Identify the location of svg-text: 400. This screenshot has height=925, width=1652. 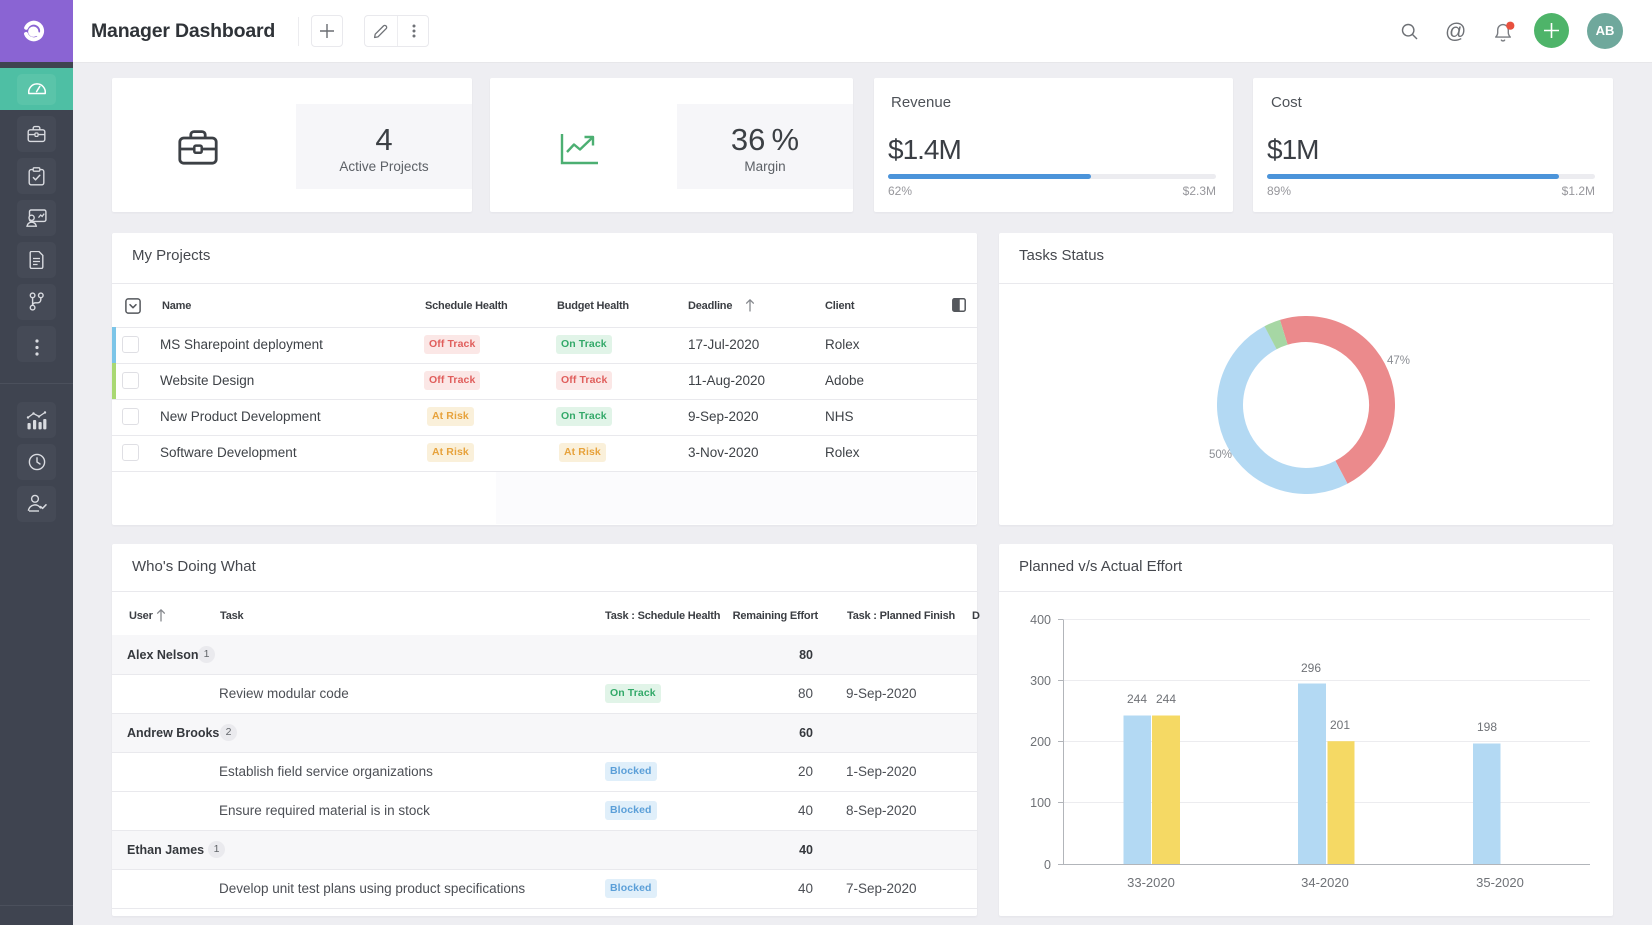
(1040, 620).